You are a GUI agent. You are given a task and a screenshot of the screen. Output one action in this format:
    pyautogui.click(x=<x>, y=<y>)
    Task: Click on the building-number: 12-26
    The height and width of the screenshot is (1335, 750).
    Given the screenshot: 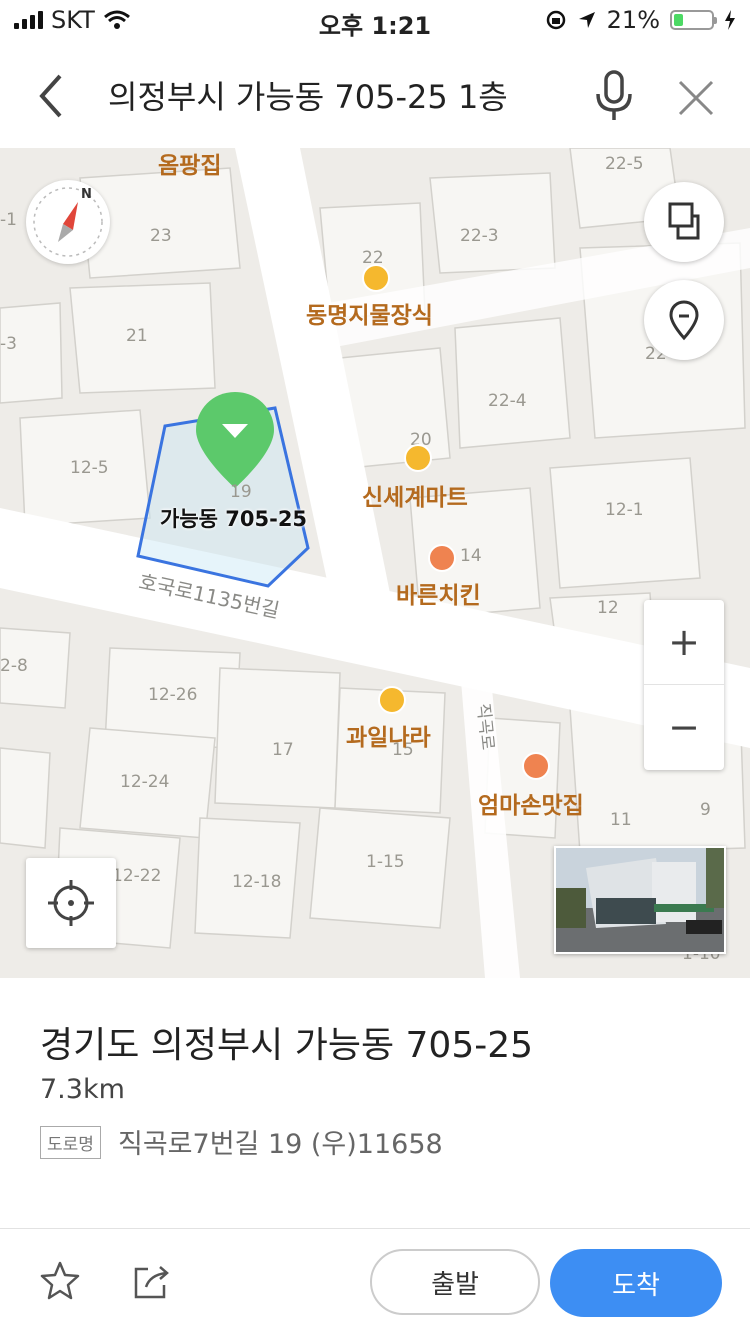 What is the action you would take?
    pyautogui.click(x=173, y=695)
    